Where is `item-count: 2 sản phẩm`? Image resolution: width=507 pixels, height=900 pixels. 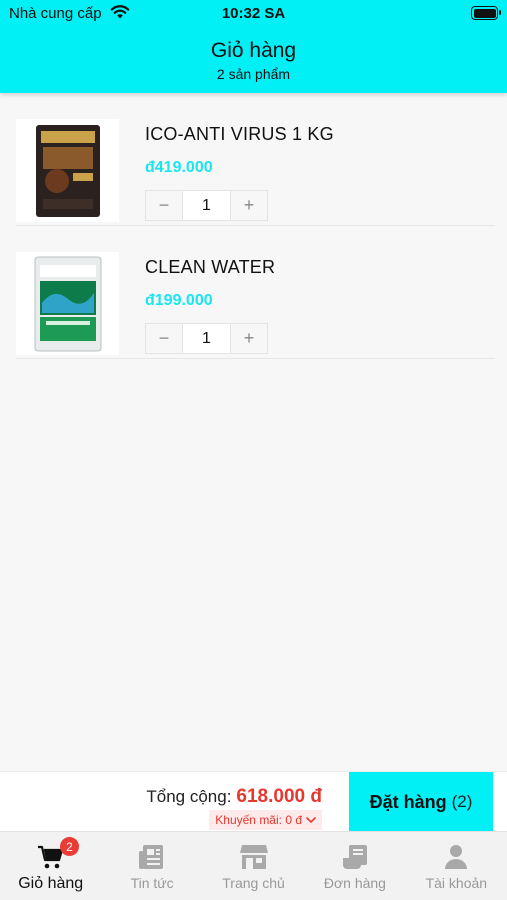
item-count: 2 sản phẩm is located at coordinates (253, 74).